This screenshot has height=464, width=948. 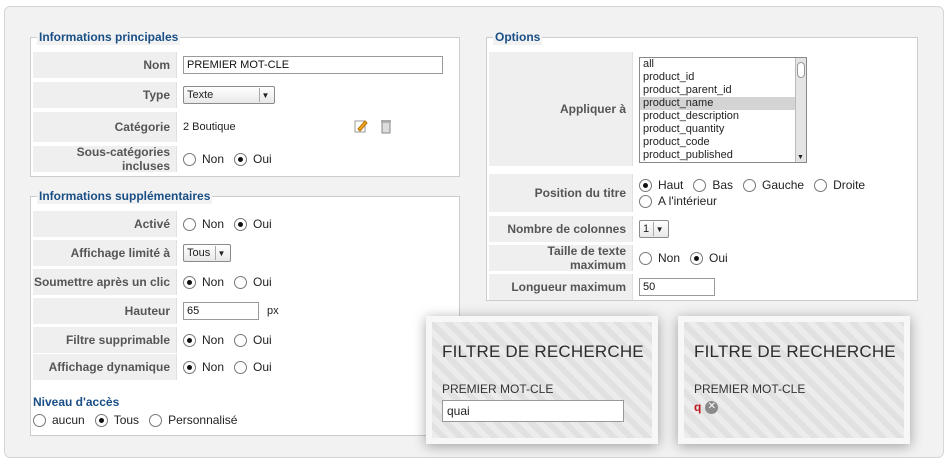 I want to click on preview-title: FILTRE DE RECHERCHE, so click(x=543, y=351).